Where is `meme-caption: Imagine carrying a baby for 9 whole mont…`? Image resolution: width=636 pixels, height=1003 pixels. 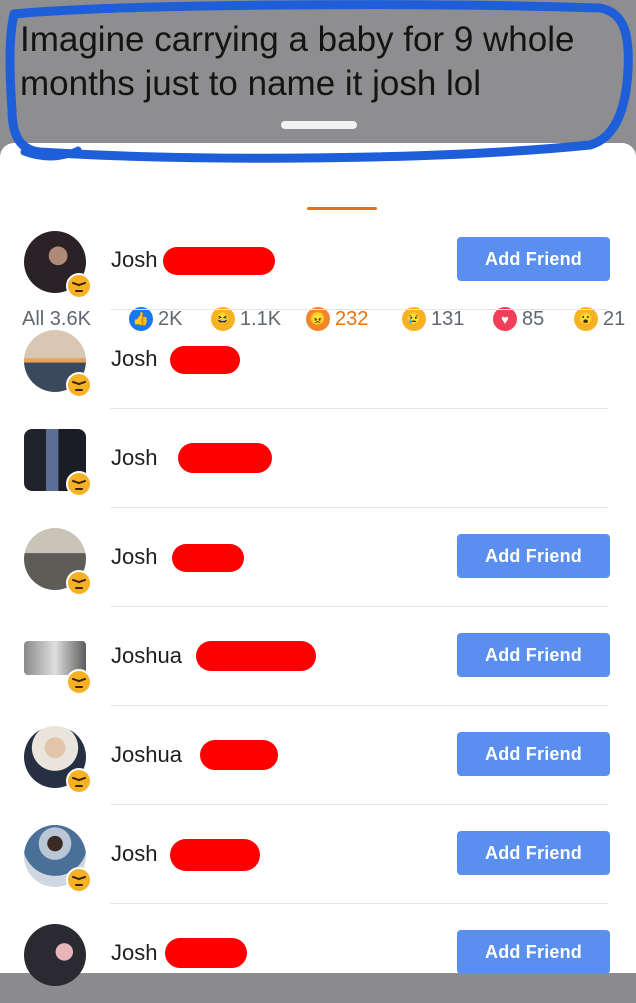 meme-caption: Imagine carrying a baby for 9 whole mont… is located at coordinates (320, 62).